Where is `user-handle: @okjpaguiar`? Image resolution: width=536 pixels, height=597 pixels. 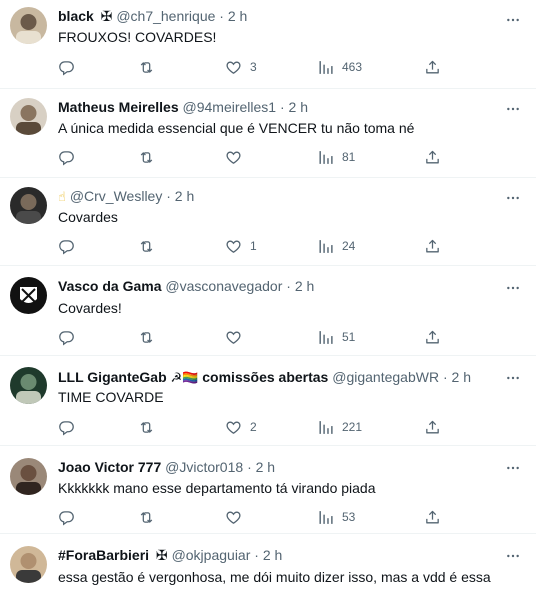
user-handle: @okjpaguiar is located at coordinates (211, 555).